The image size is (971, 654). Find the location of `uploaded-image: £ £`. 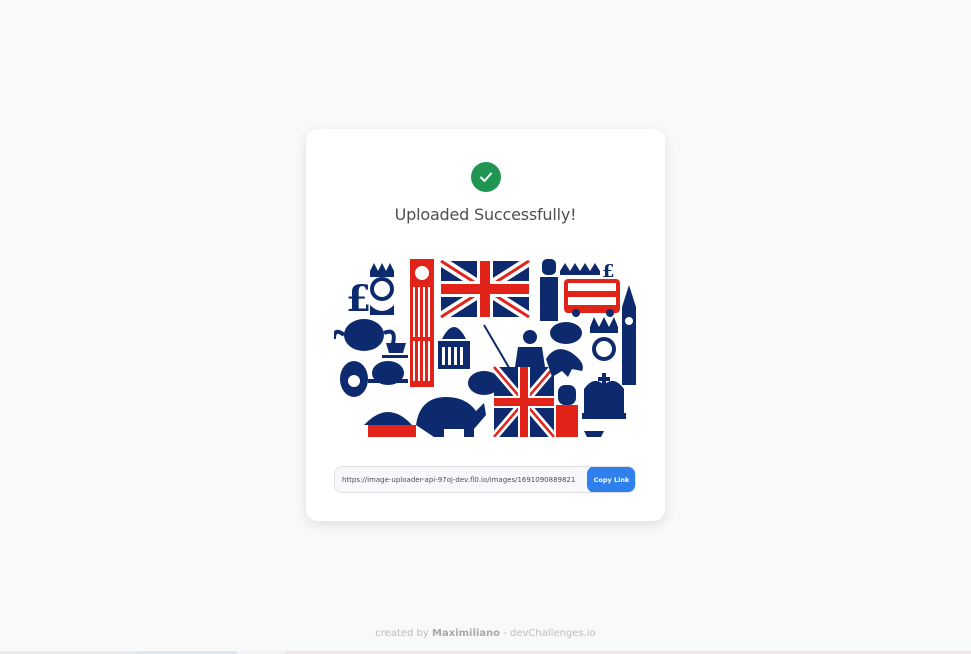

uploaded-image: £ £ is located at coordinates (486, 346).